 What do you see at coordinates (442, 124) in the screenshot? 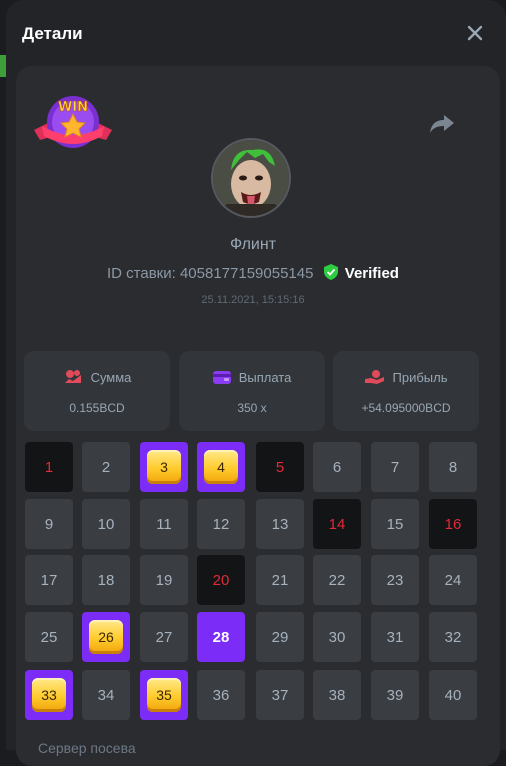
I see `share-icon` at bounding box center [442, 124].